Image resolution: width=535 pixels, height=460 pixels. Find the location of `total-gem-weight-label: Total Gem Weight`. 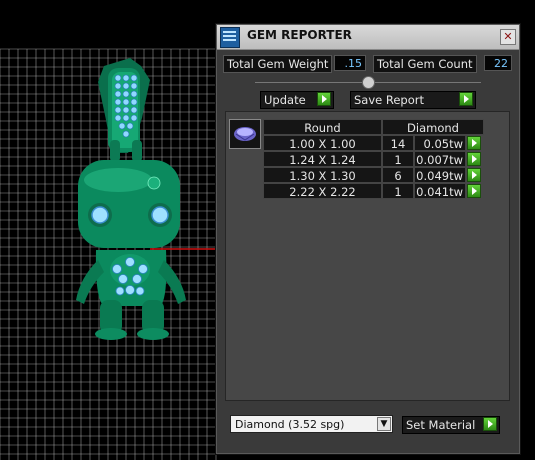

total-gem-weight-label: Total Gem Weight is located at coordinates (278, 64).